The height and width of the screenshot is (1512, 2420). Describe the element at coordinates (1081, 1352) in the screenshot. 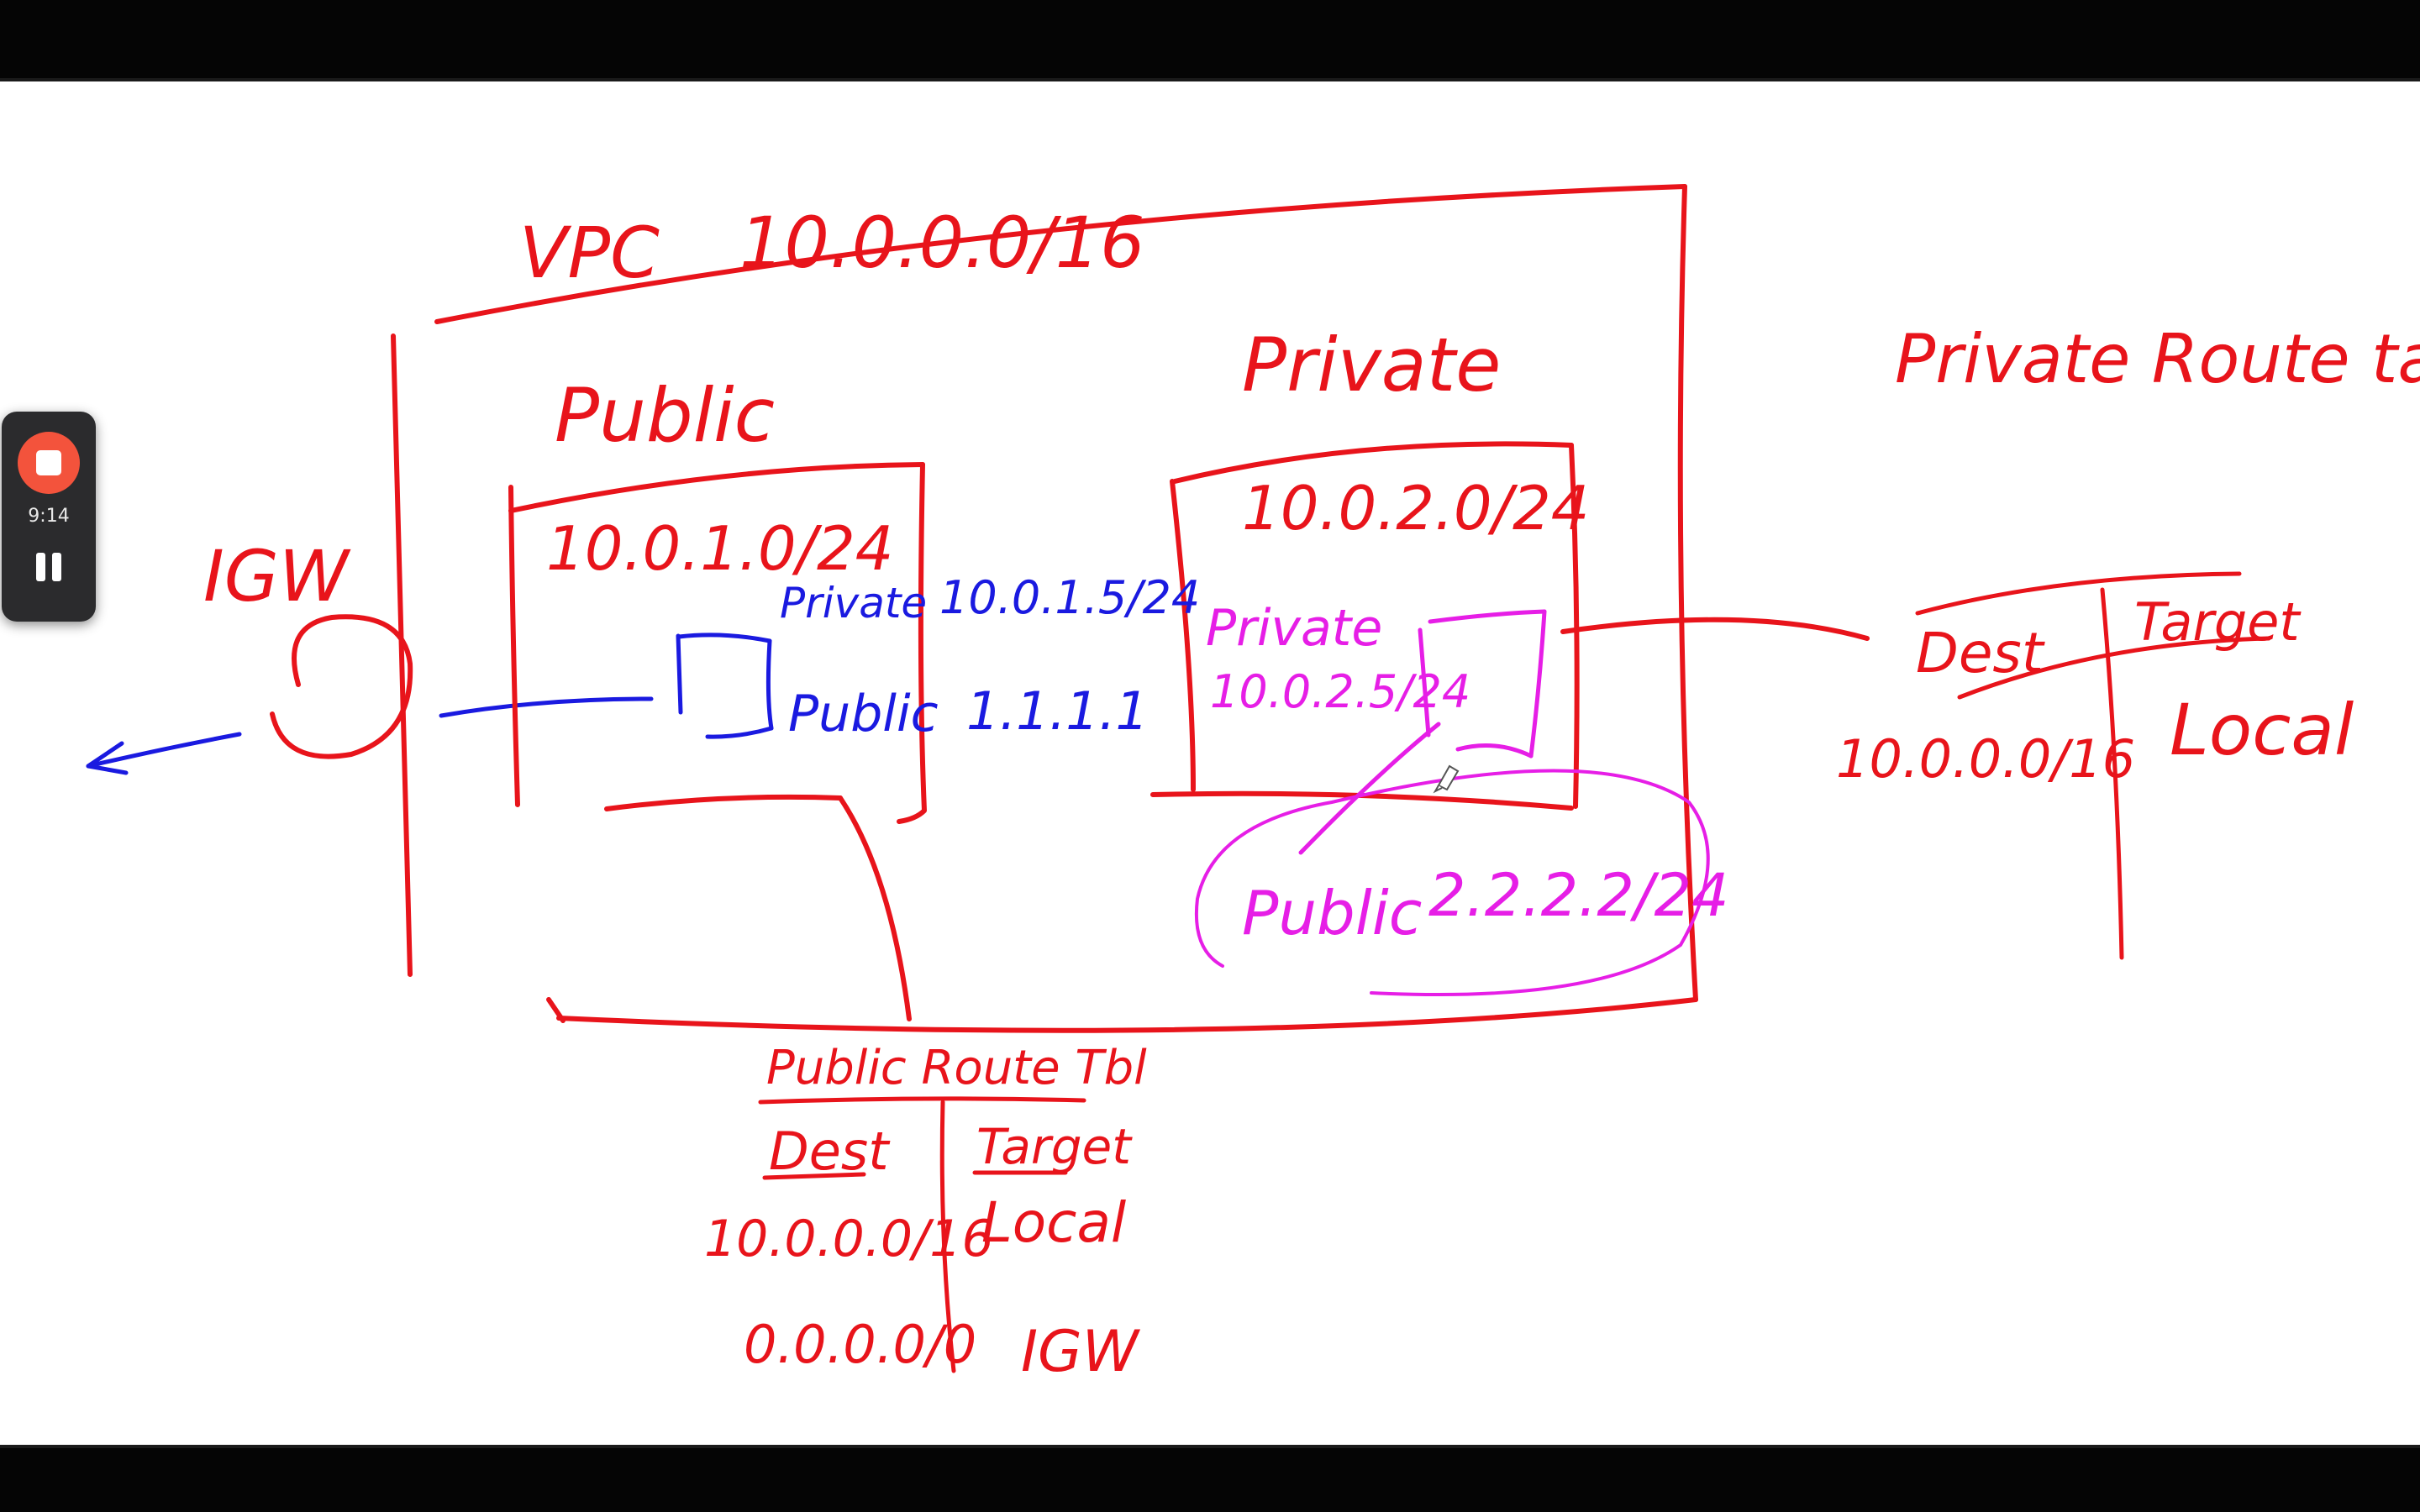

I see `public-rt-row2-target: IGW` at that location.